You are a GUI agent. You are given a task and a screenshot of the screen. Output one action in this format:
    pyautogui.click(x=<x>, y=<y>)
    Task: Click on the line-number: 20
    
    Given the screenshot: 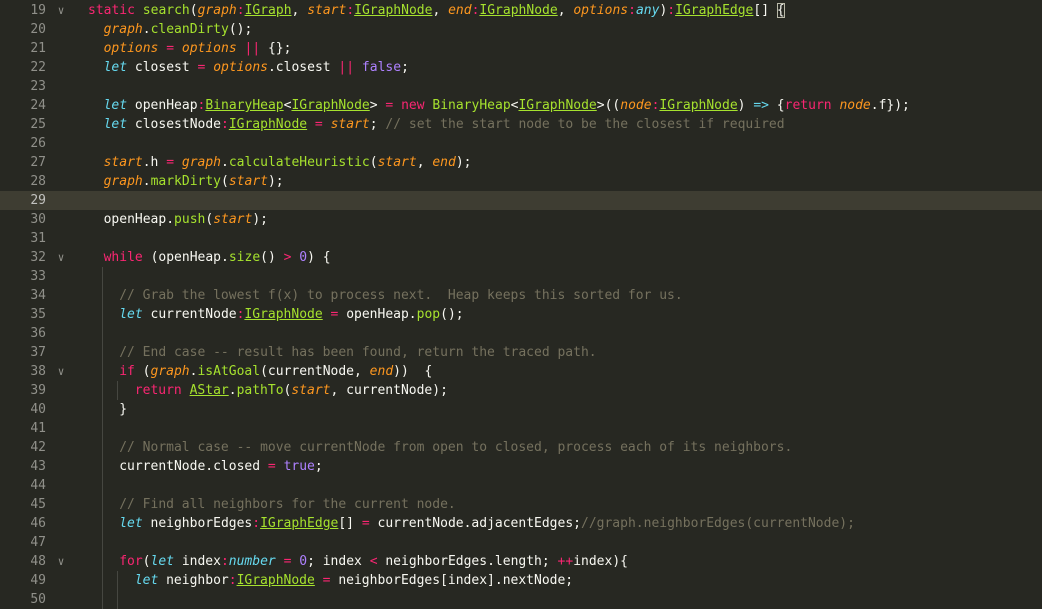 What is the action you would take?
    pyautogui.click(x=38, y=29)
    